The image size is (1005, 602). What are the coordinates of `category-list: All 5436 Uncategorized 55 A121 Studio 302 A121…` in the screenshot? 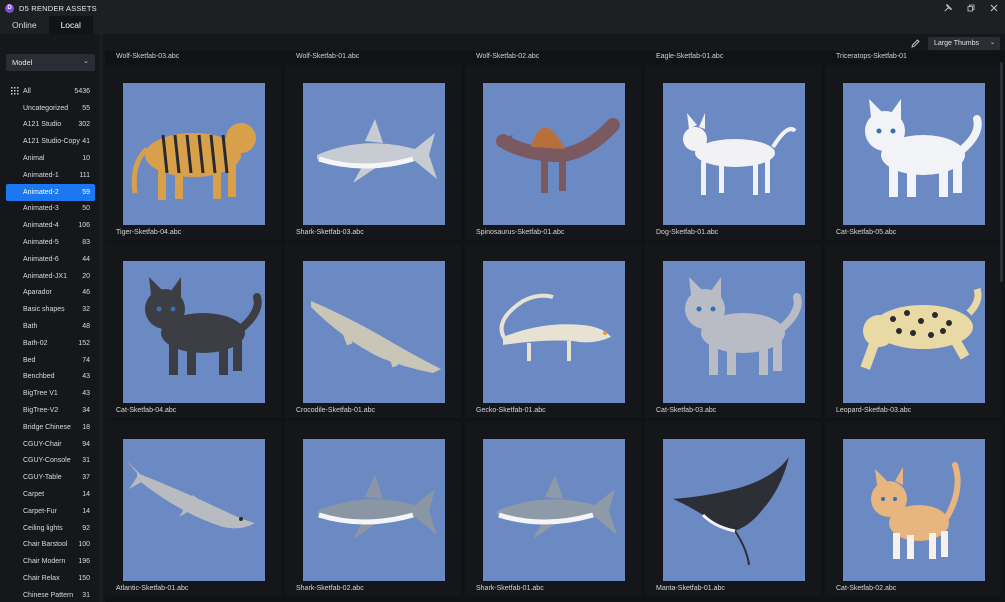 It's located at (50, 342).